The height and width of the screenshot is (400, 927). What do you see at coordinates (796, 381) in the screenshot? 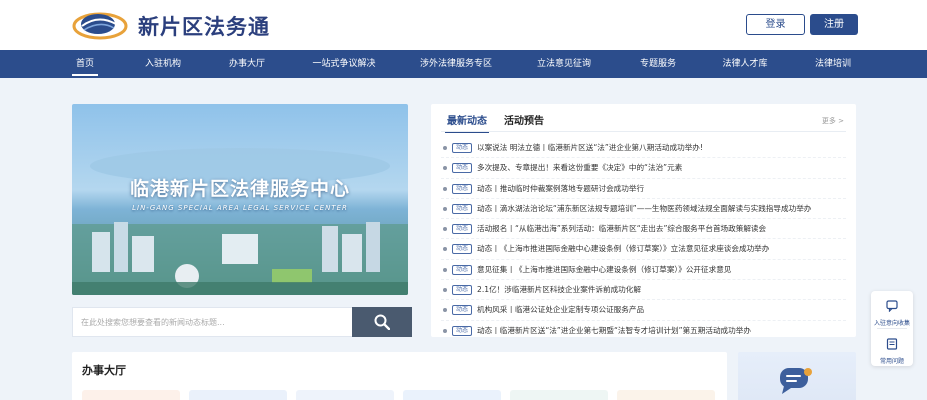
I see `chat-bubble-icon` at bounding box center [796, 381].